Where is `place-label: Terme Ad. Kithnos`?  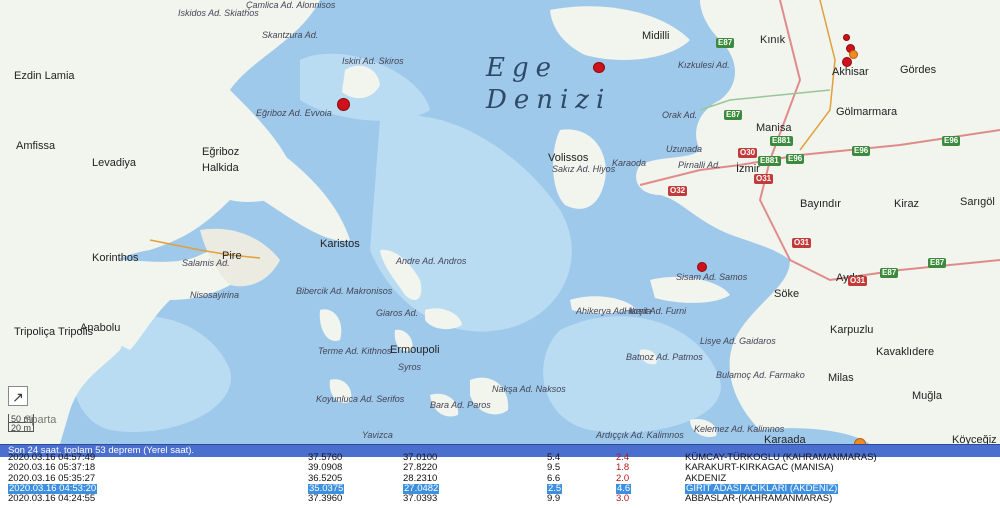
place-label: Terme Ad. Kithnos is located at coordinates (355, 351).